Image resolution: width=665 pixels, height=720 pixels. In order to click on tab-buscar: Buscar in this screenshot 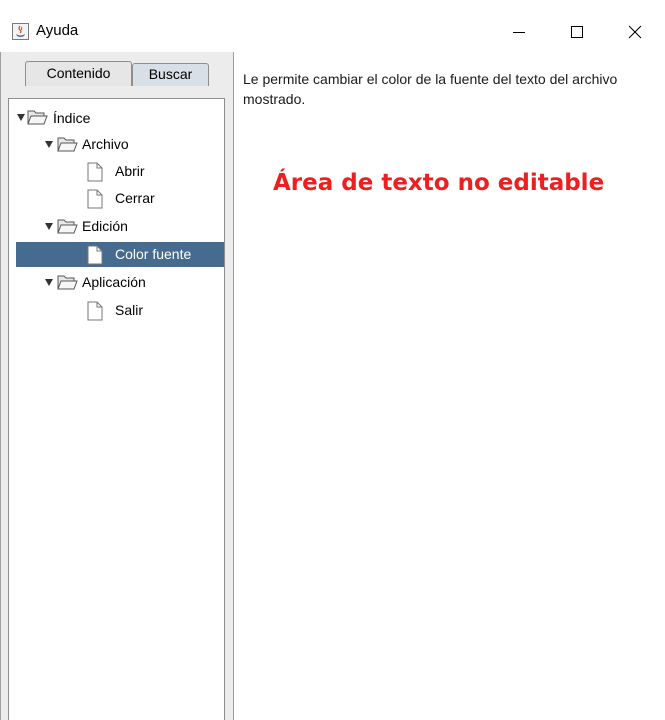, I will do `click(170, 74)`.